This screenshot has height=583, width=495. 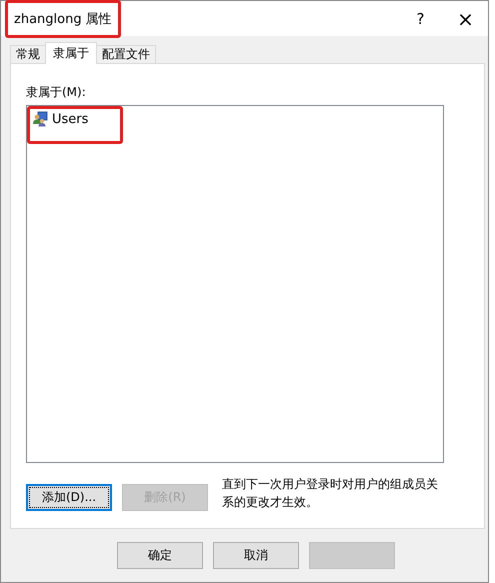 I want to click on dialog-button: 确定, so click(x=160, y=555).